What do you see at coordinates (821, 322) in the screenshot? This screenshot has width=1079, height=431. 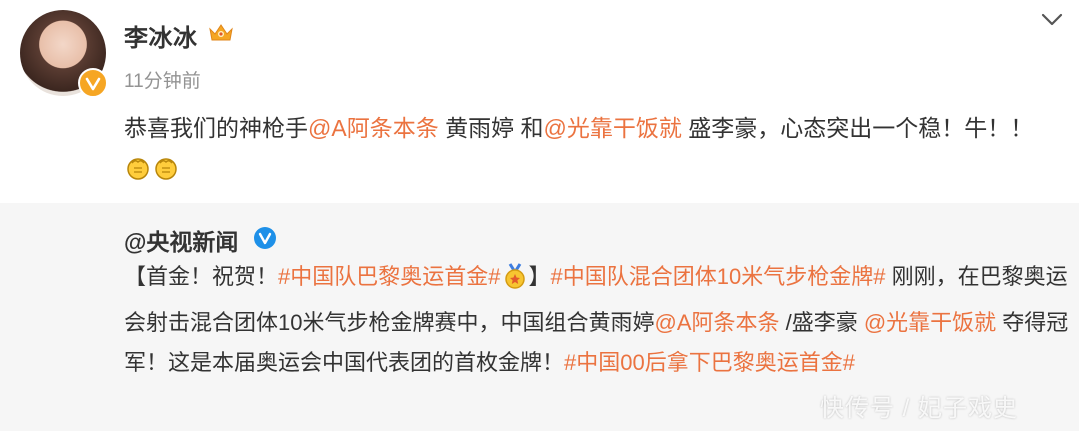 I see `repost-text-segment: /盛李豪` at bounding box center [821, 322].